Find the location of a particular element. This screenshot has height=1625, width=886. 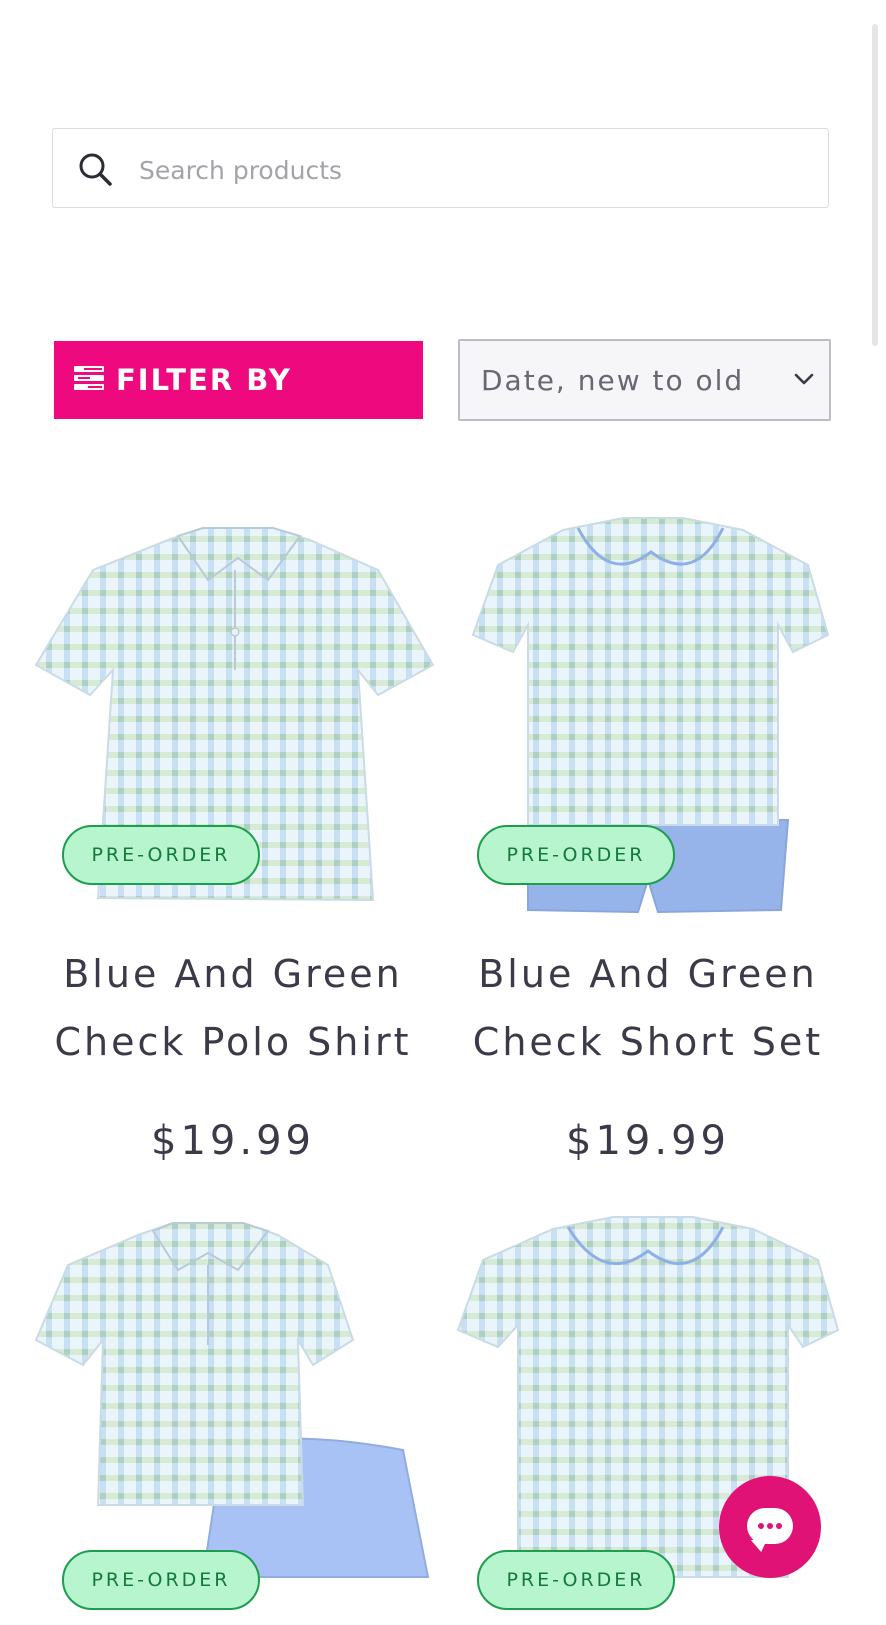

chat-dots-icon is located at coordinates (770, 1526).